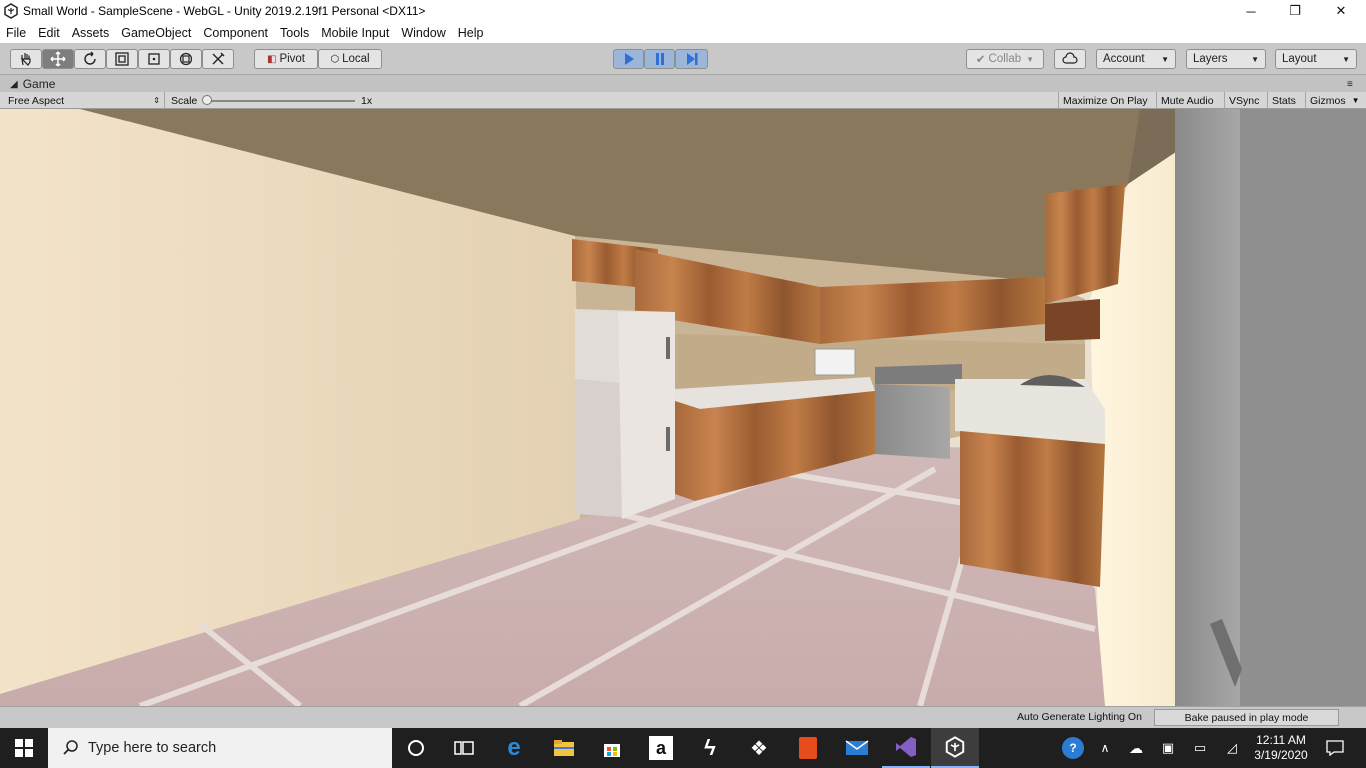  What do you see at coordinates (16, 33) in the screenshot?
I see `menu-file: File` at bounding box center [16, 33].